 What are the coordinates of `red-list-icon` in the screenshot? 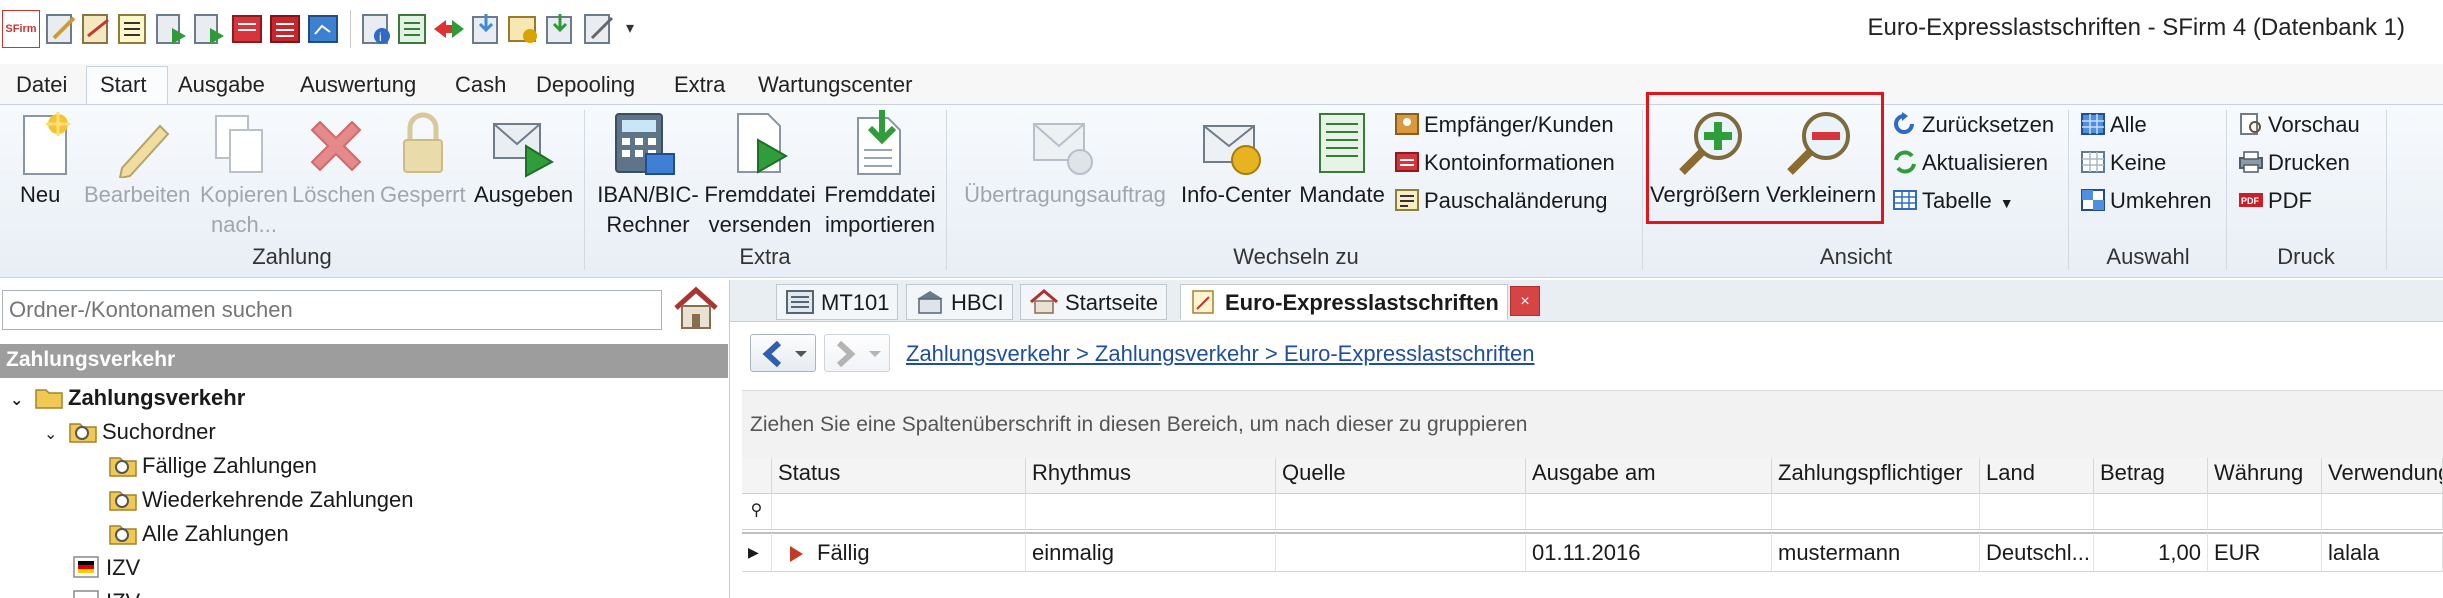 It's located at (285, 29).